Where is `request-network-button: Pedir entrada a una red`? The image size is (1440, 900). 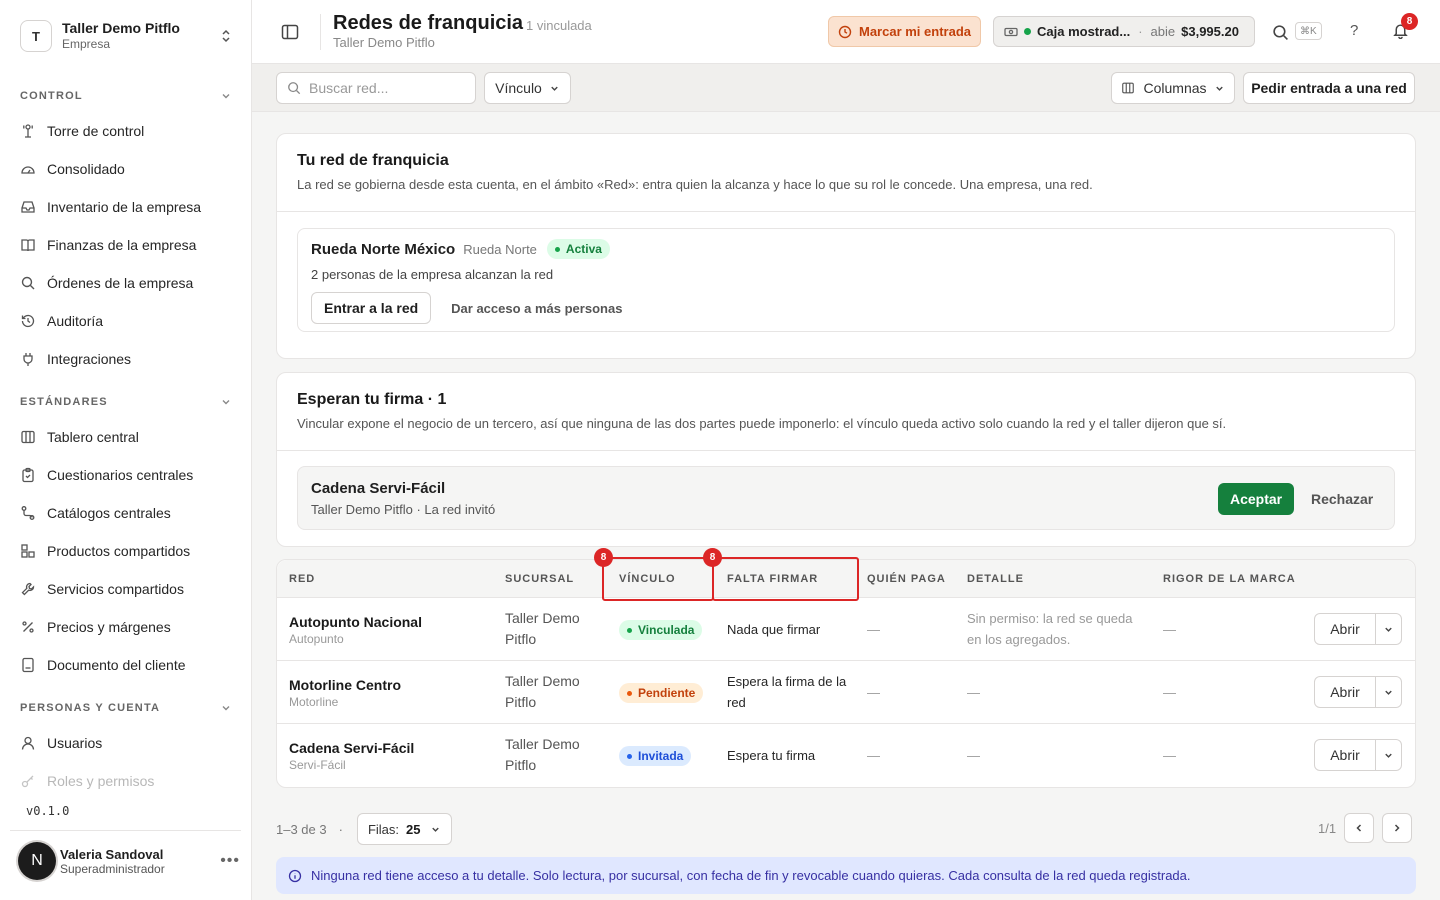
request-network-button: Pedir entrada a una red is located at coordinates (1329, 88).